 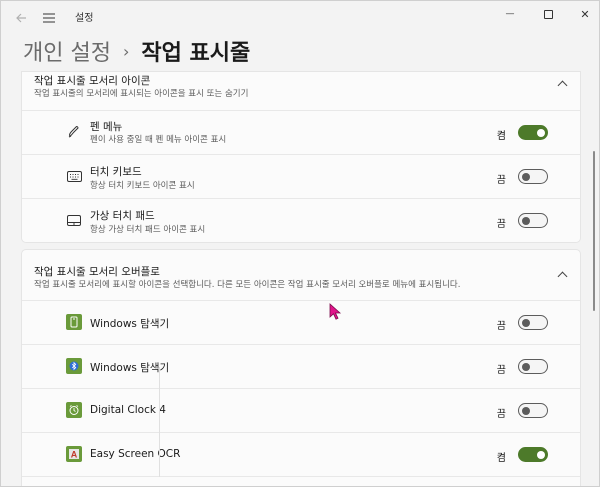 What do you see at coordinates (158, 140) in the screenshot?
I see `row-subtitle: 펜이 사용 중일 때 펜 메뉴 아이콘 표시` at bounding box center [158, 140].